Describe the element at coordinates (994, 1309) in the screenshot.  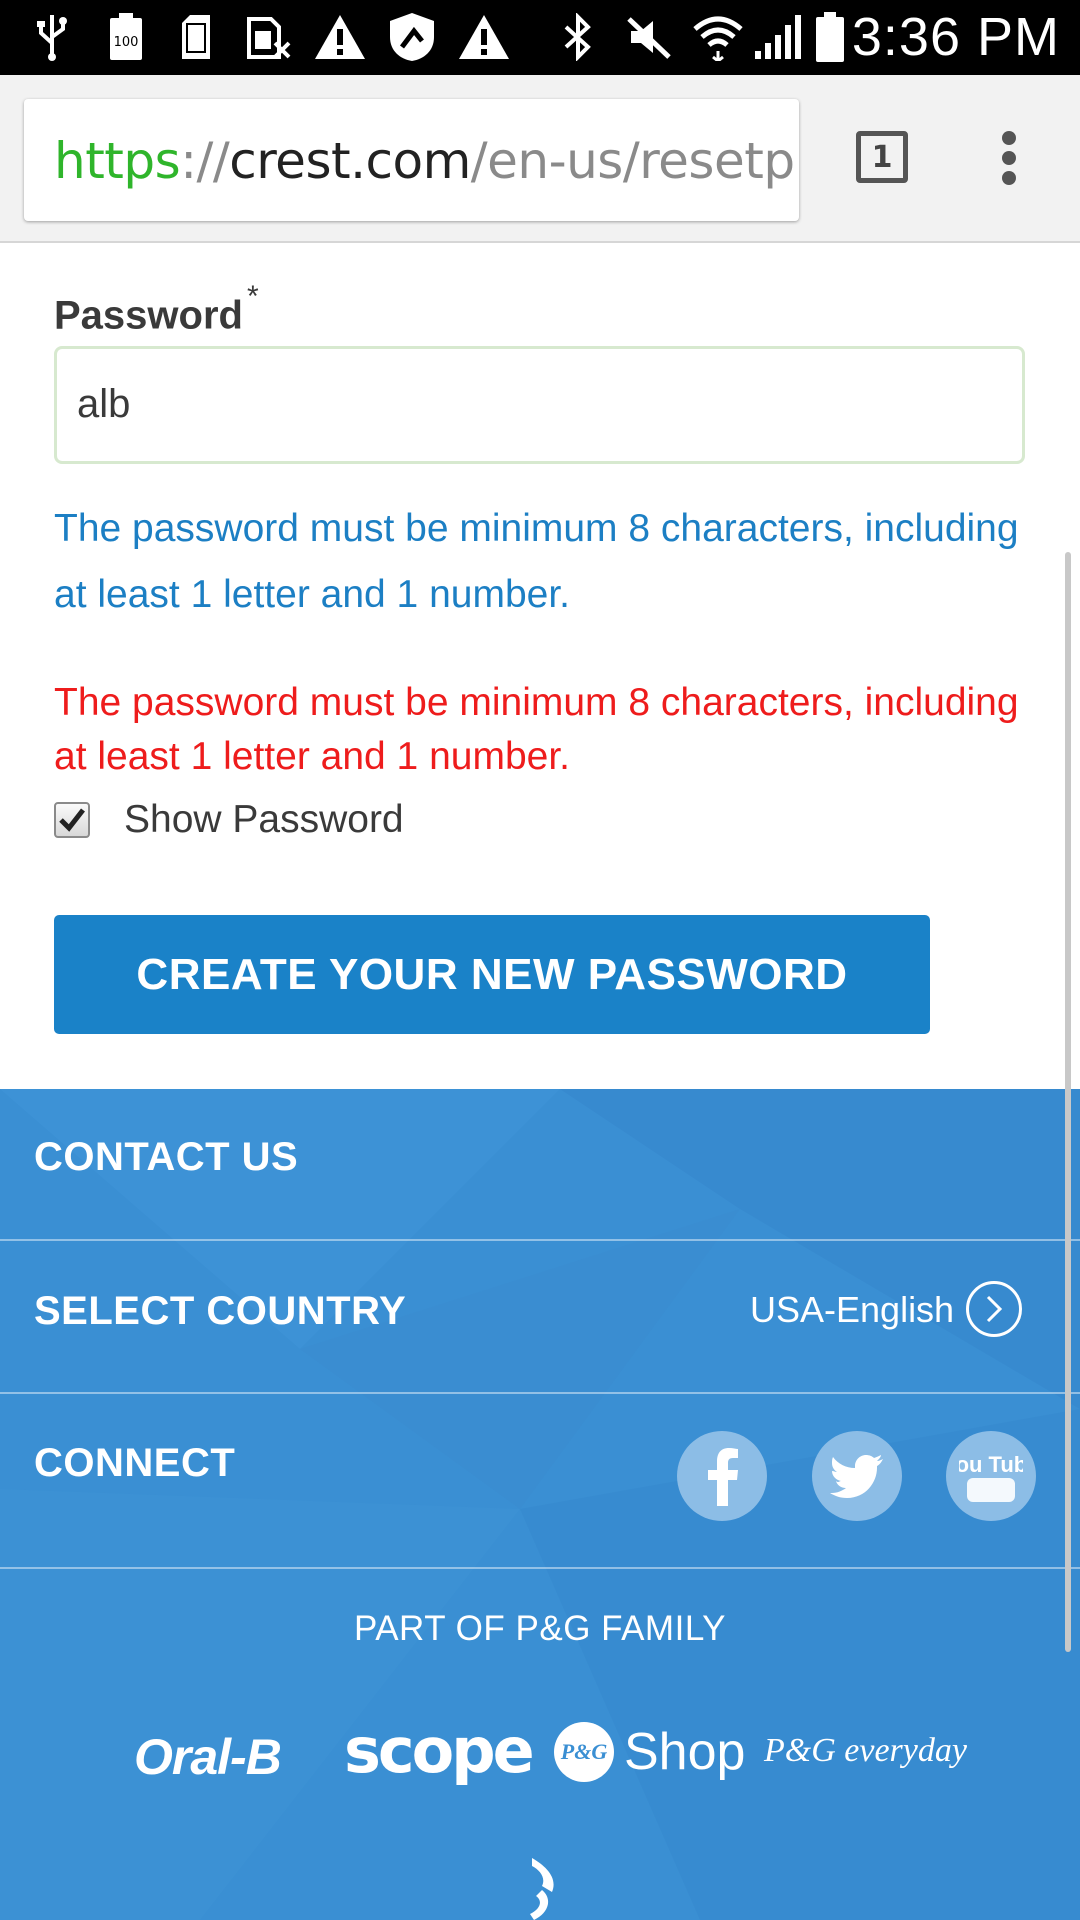
I see `chevron-right-icon` at that location.